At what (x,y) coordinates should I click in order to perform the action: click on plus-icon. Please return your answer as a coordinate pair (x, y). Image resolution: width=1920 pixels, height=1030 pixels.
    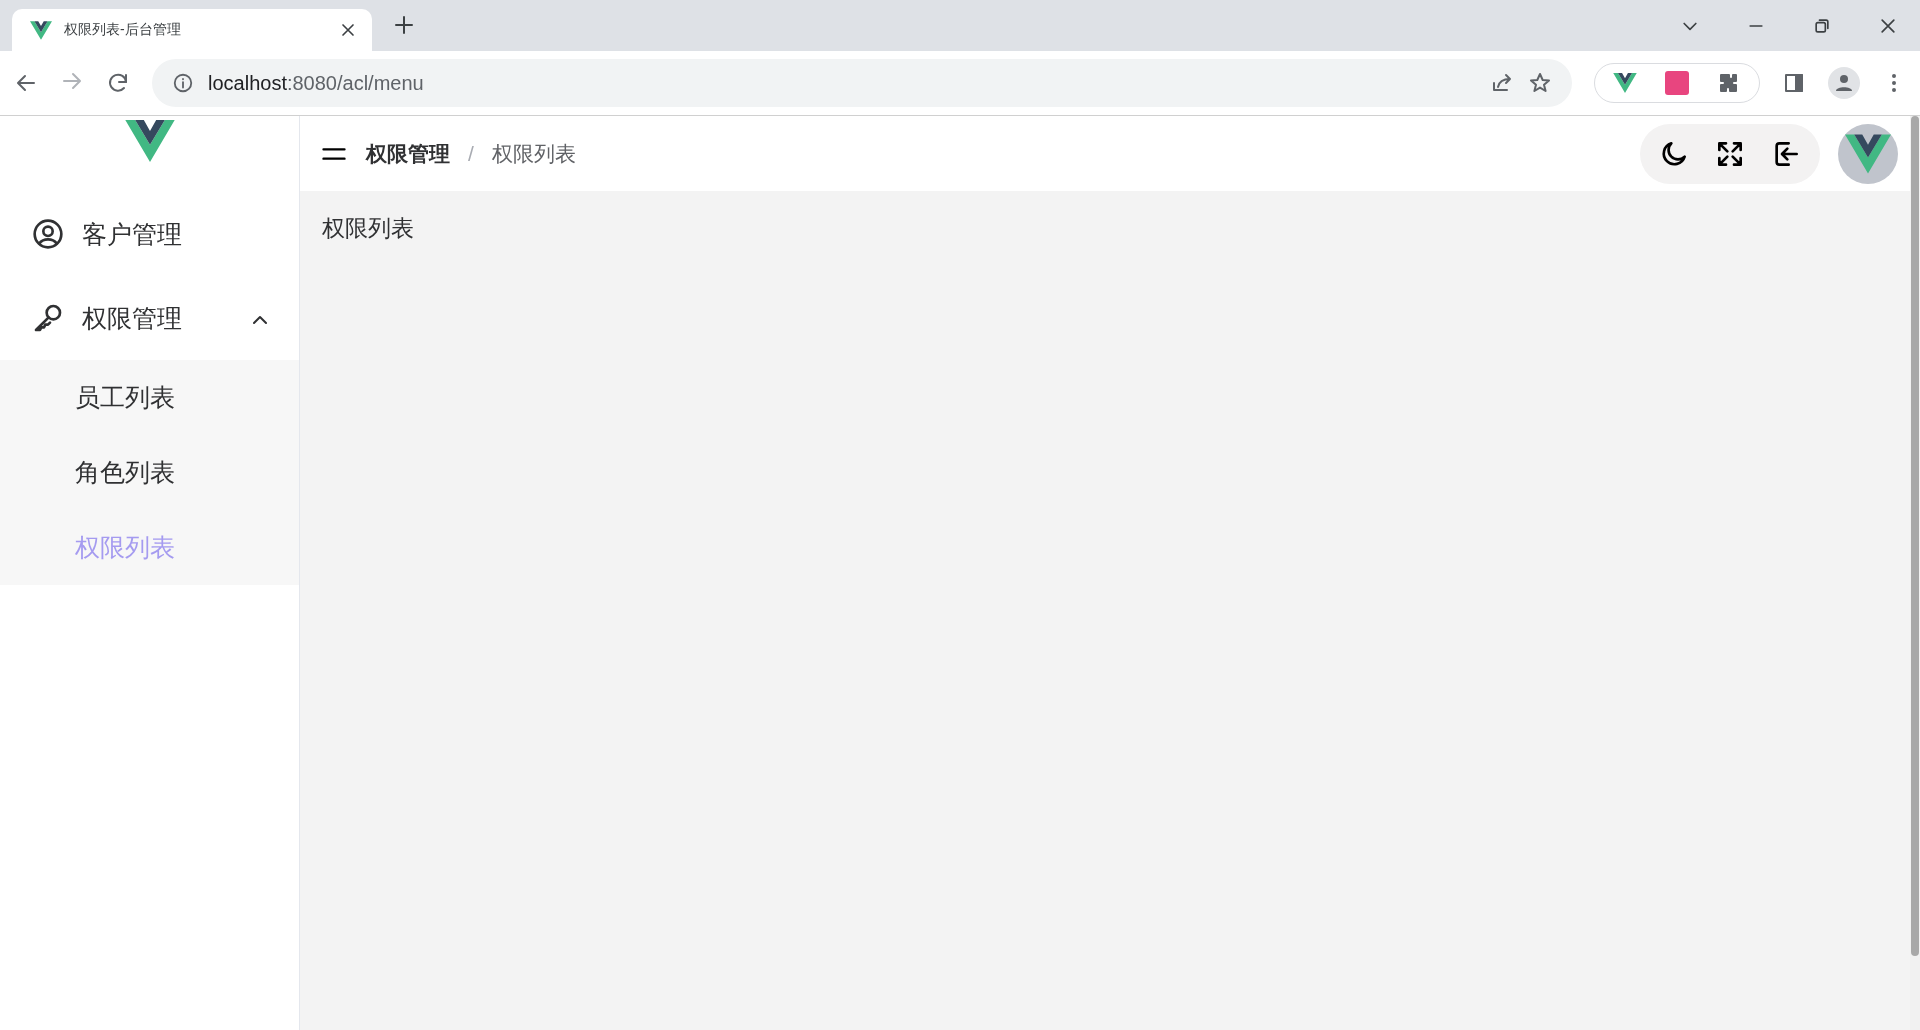
    Looking at the image, I should click on (404, 25).